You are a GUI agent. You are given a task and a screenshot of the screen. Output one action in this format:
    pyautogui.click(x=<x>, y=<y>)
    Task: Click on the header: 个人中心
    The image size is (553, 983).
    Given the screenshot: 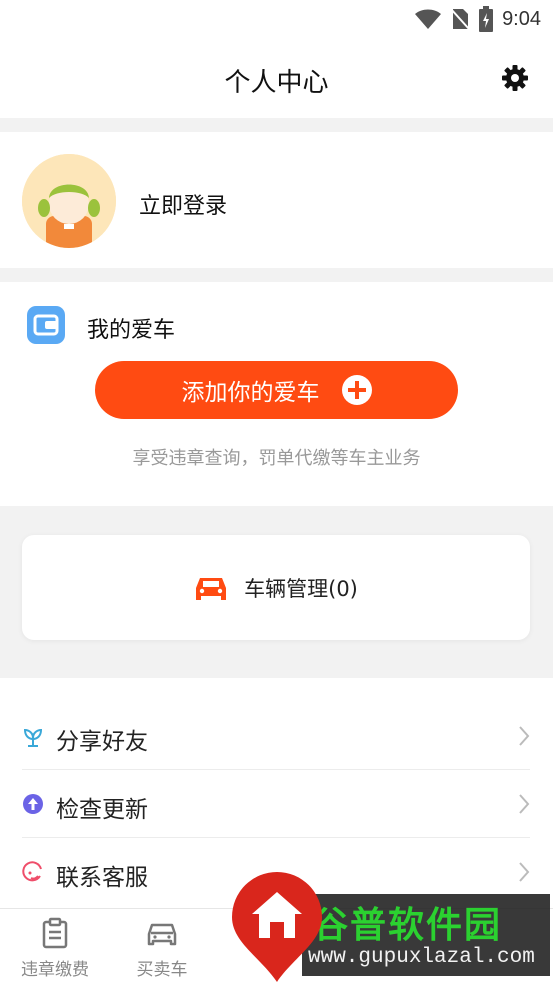 What is the action you would take?
    pyautogui.click(x=276, y=79)
    